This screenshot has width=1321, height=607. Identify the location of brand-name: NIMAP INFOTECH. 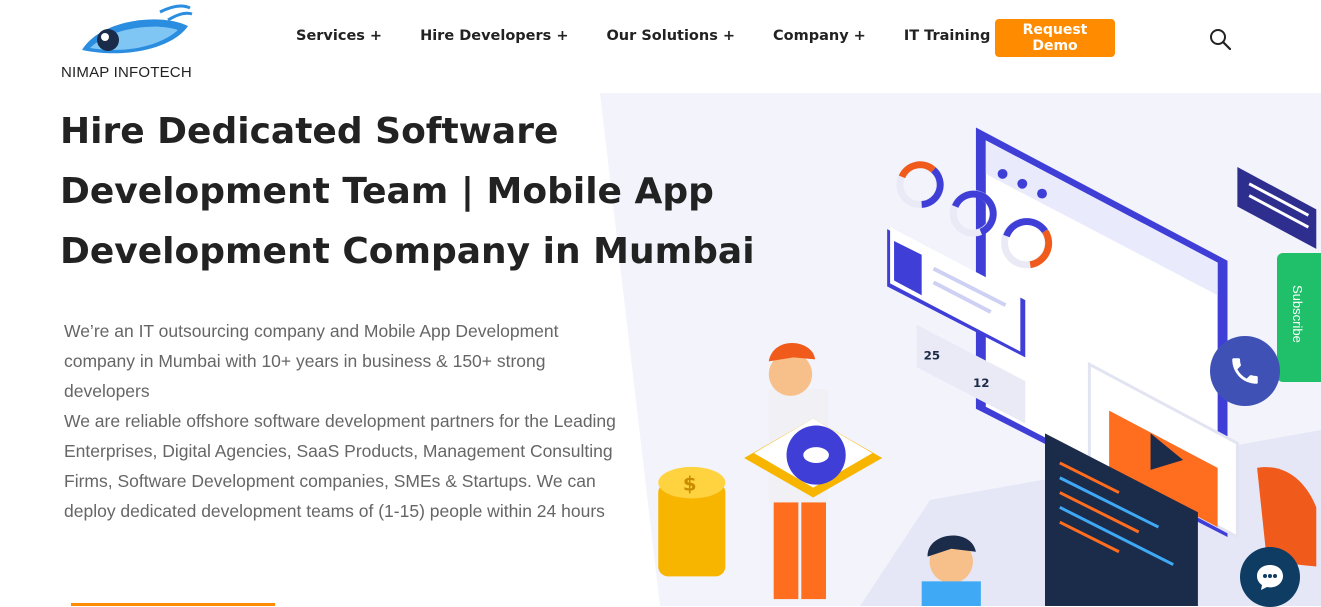
(126, 72).